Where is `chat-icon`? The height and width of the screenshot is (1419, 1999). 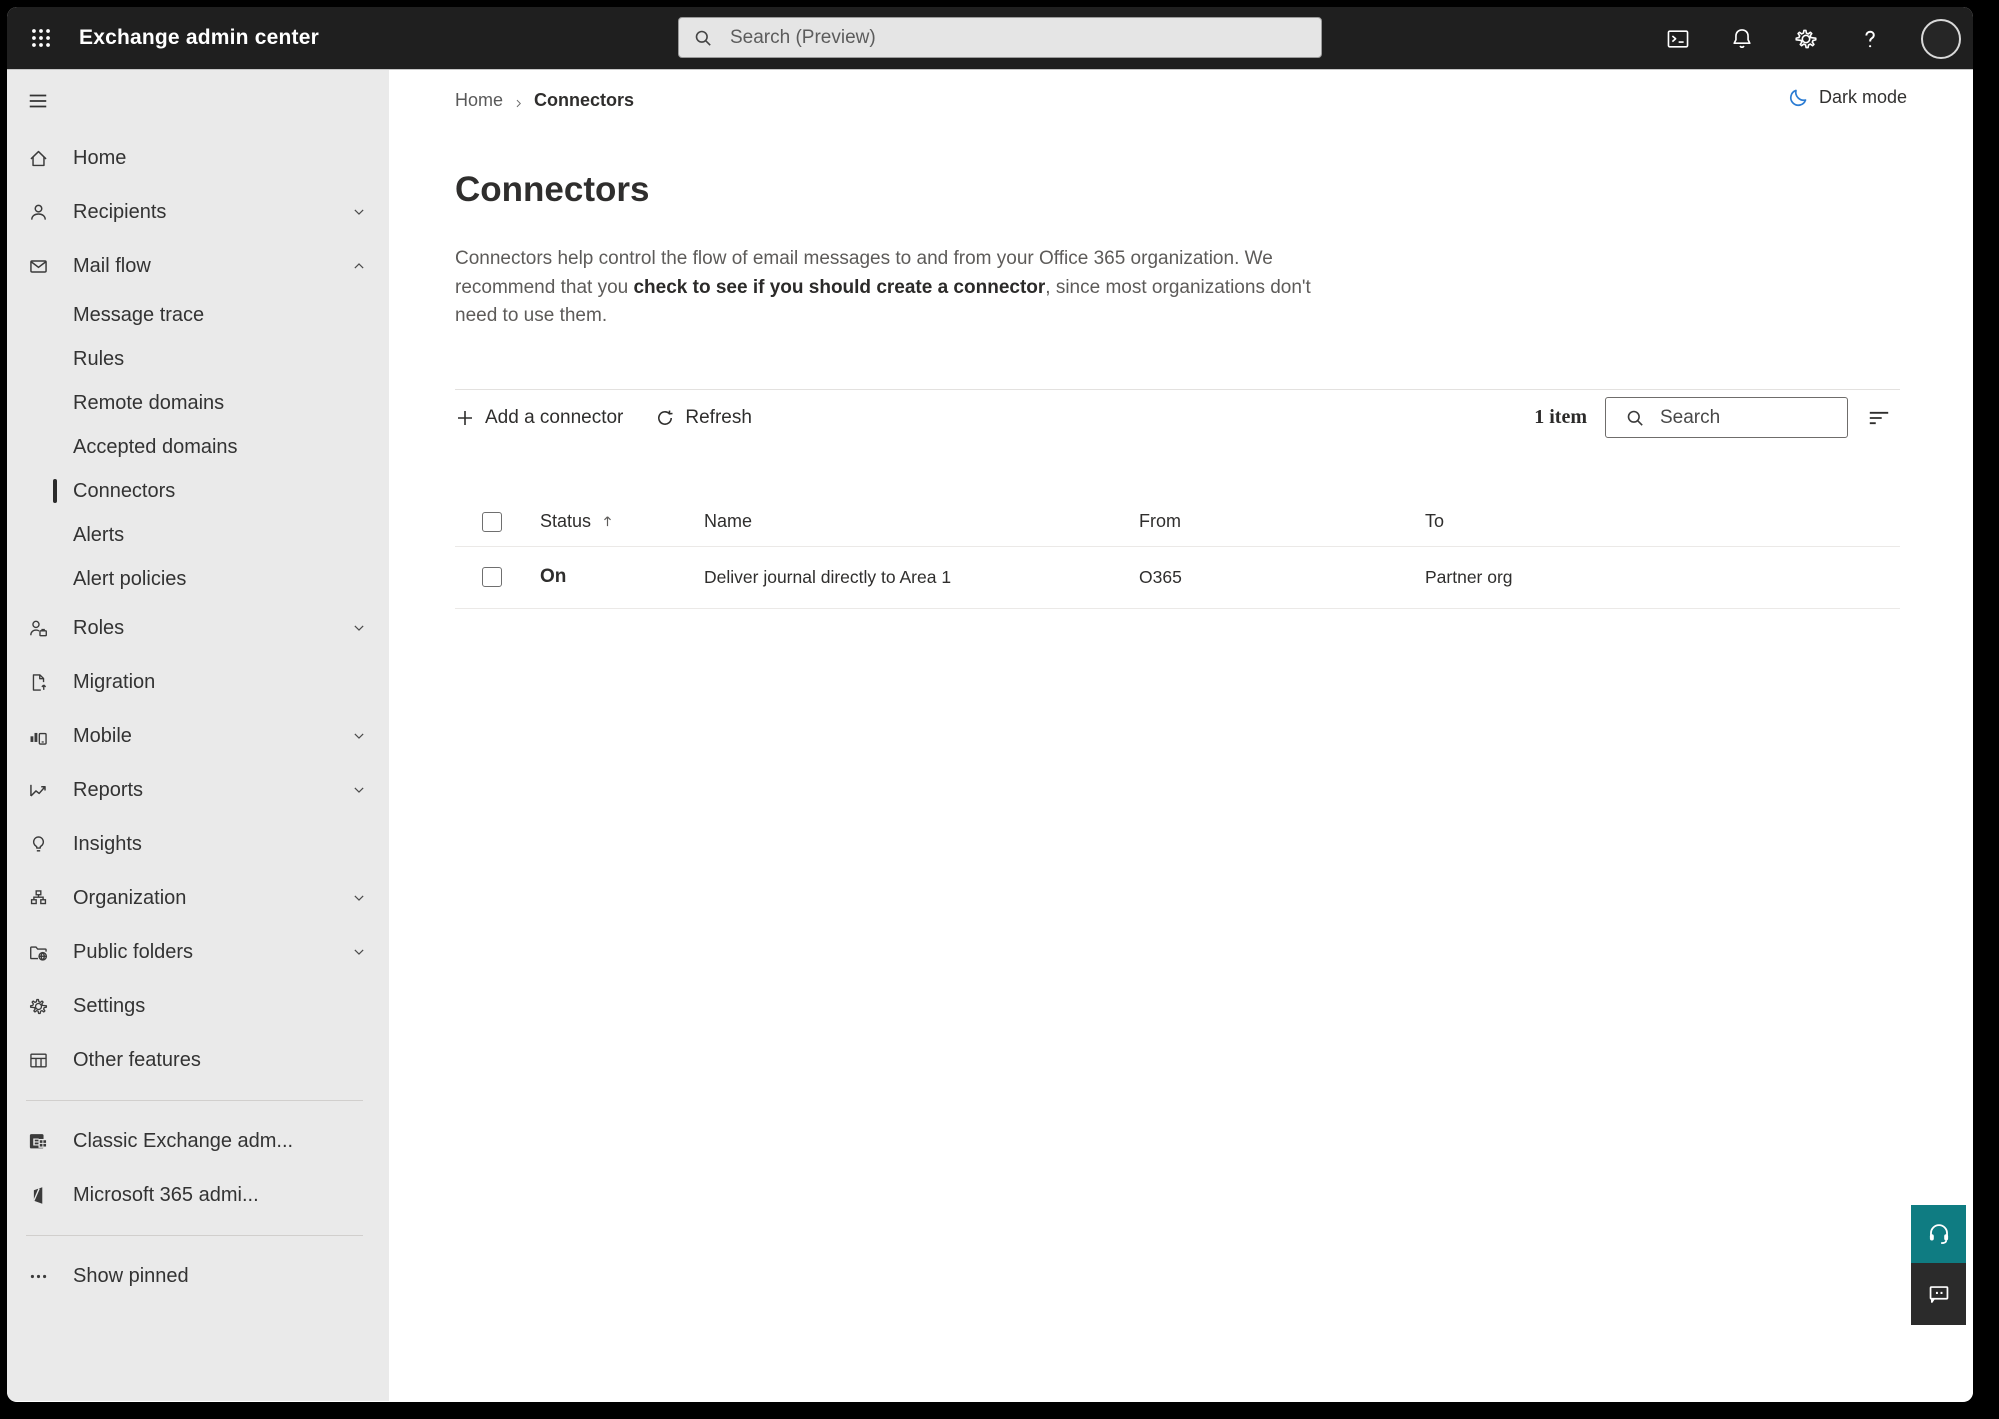 chat-icon is located at coordinates (1939, 1294).